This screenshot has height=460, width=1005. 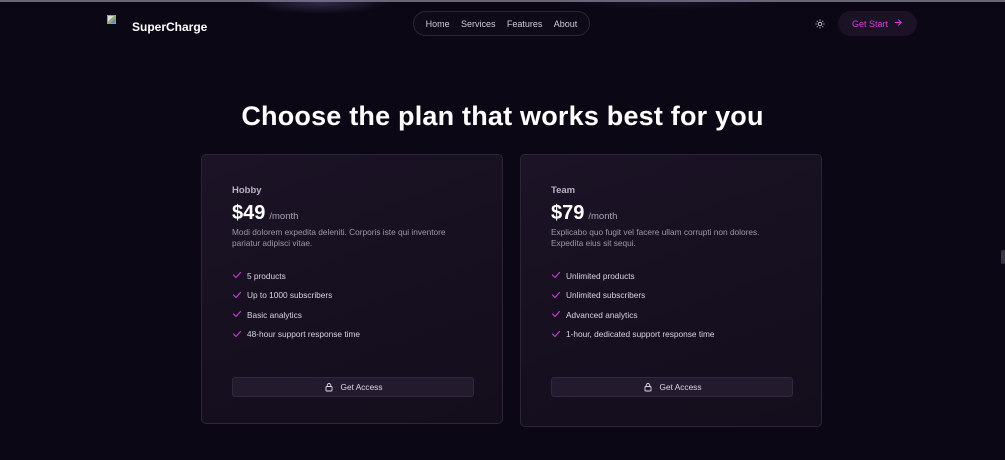 What do you see at coordinates (296, 276) in the screenshot?
I see `feature-item: 5 products` at bounding box center [296, 276].